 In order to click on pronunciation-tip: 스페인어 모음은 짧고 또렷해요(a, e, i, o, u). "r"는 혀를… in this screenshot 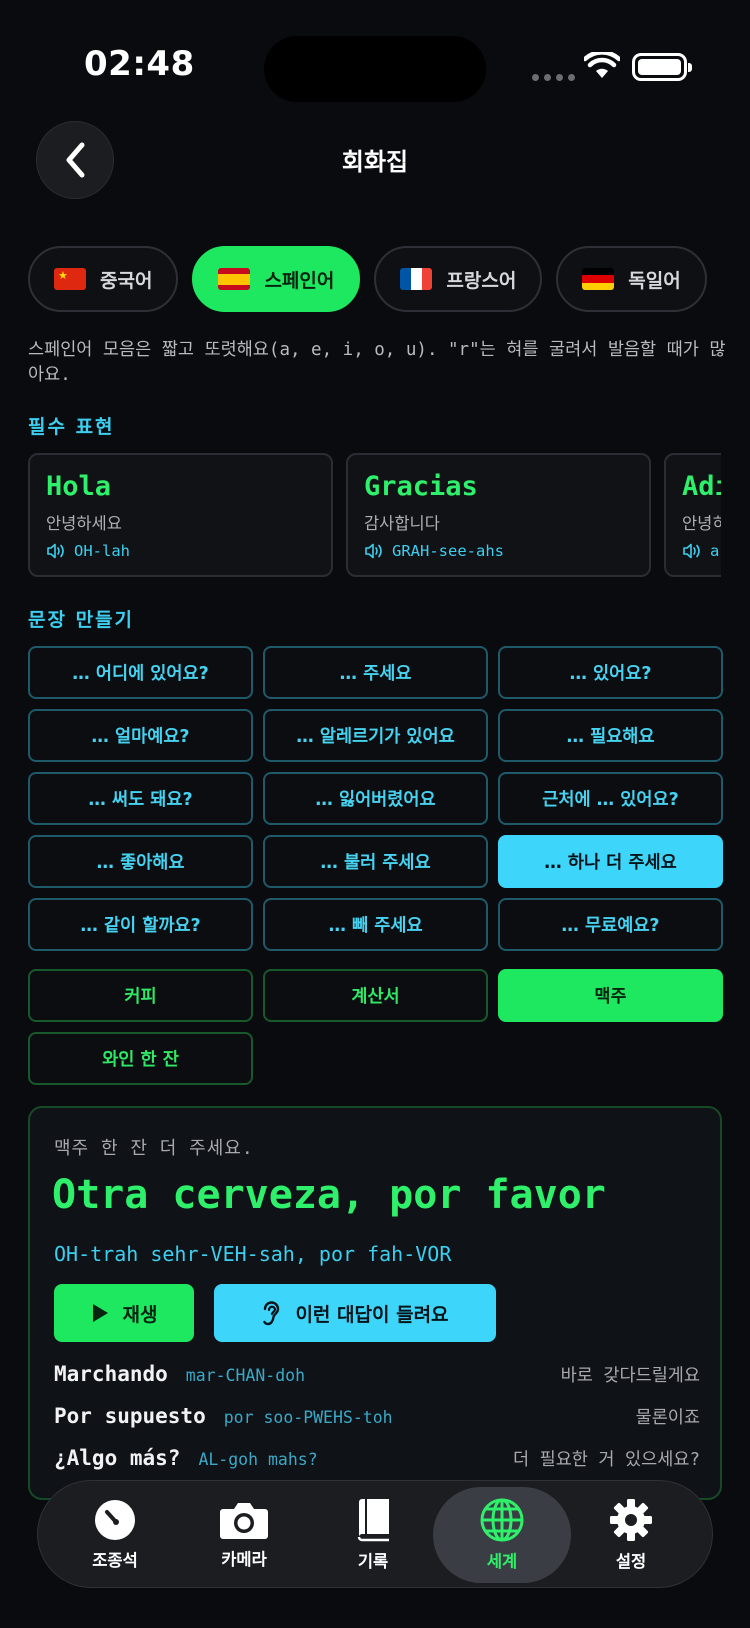, I will do `click(377, 362)`.